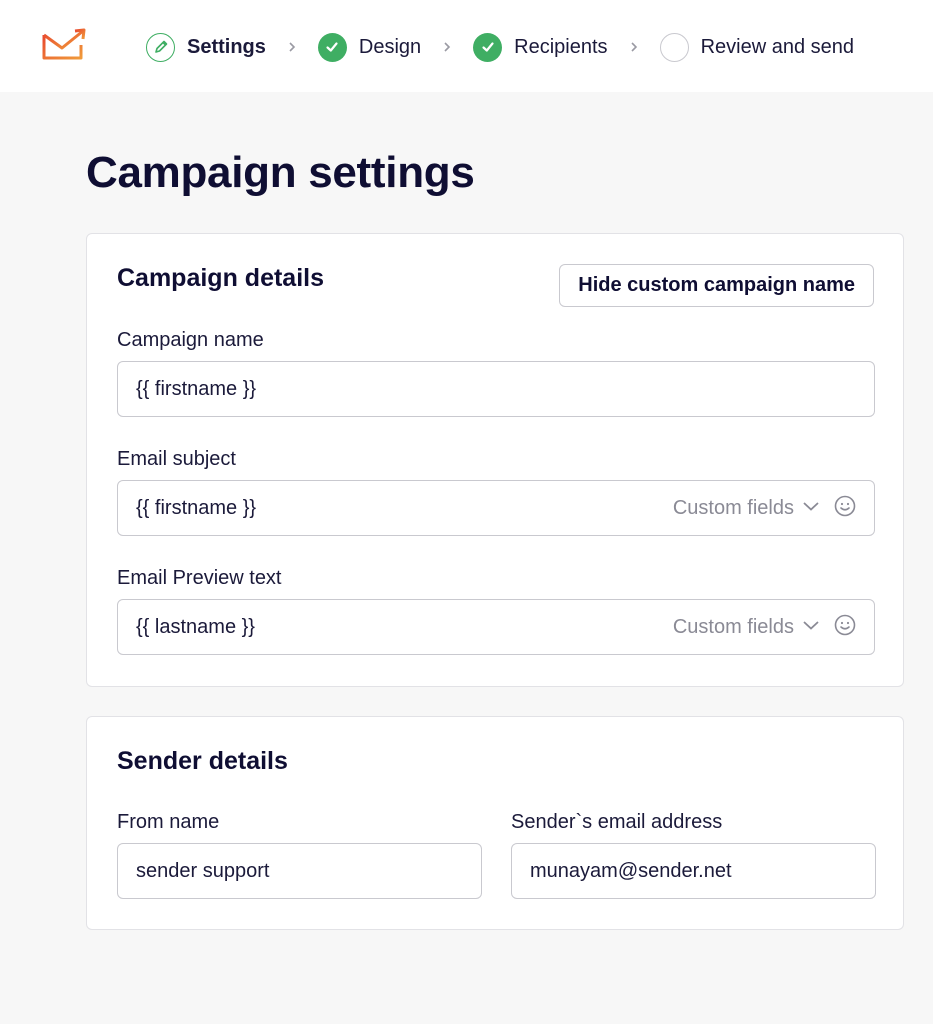  What do you see at coordinates (390, 46) in the screenshot?
I see `step-label: Design` at bounding box center [390, 46].